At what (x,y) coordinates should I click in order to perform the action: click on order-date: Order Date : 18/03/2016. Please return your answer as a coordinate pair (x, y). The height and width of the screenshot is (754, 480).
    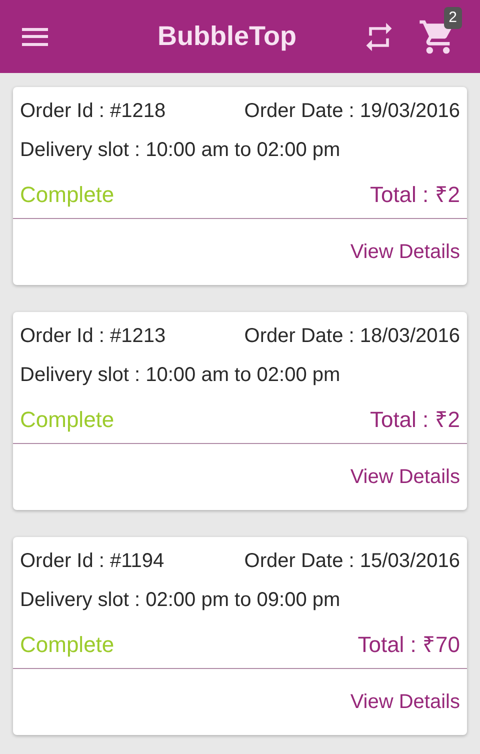
    Looking at the image, I should click on (352, 336).